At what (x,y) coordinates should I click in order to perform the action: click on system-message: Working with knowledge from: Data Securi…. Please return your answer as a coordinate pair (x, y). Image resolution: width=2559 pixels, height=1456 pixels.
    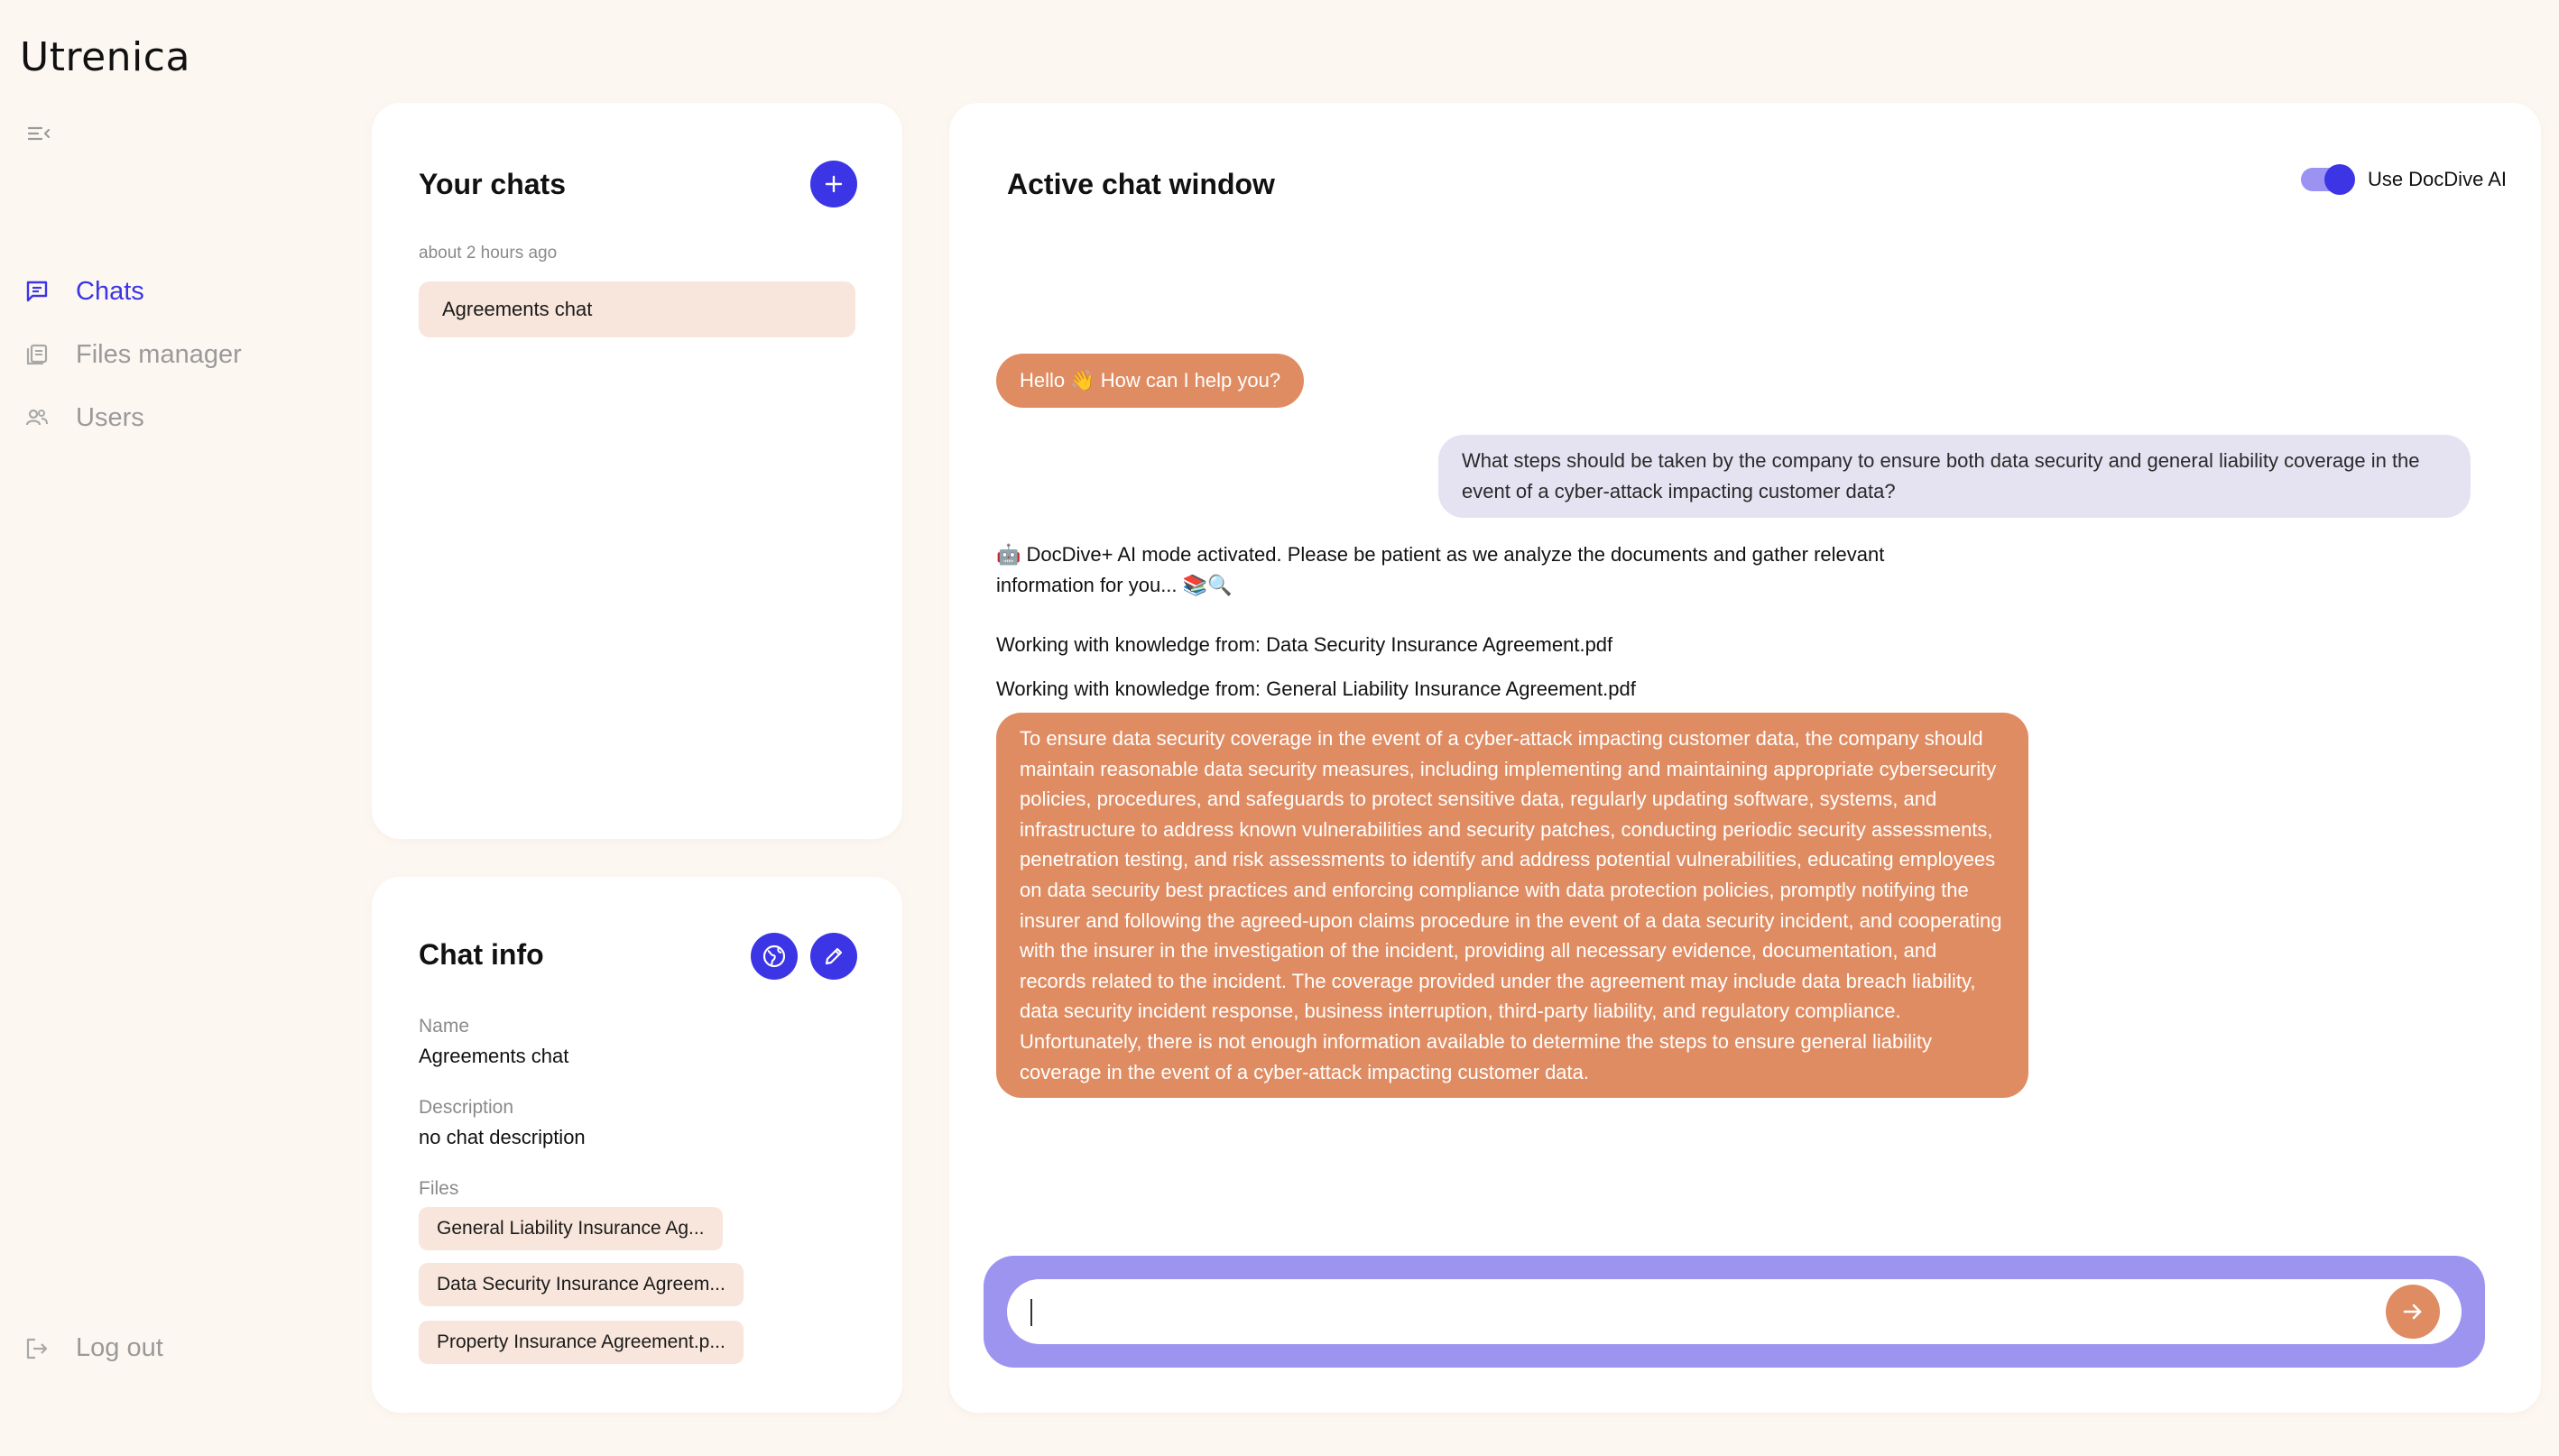
    Looking at the image, I should click on (1304, 645).